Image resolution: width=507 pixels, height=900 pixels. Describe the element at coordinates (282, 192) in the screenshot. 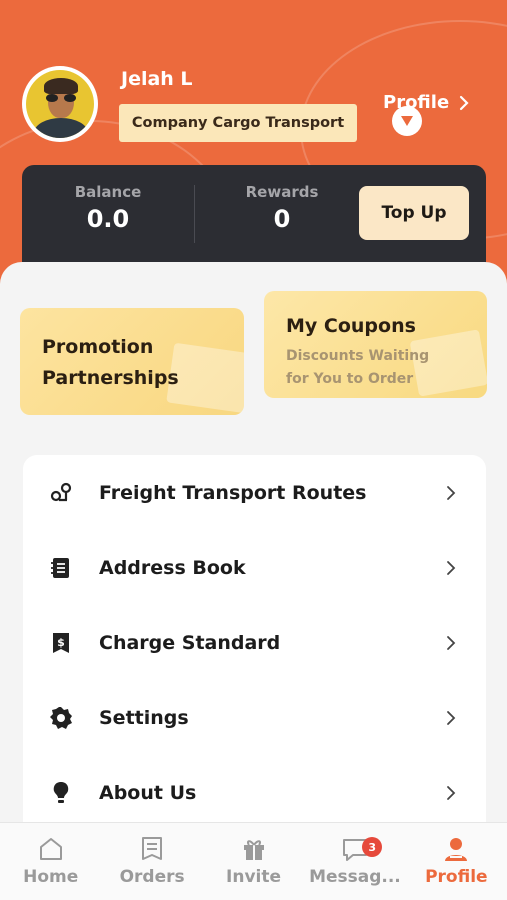

I see `rewards-label: Rewards` at that location.